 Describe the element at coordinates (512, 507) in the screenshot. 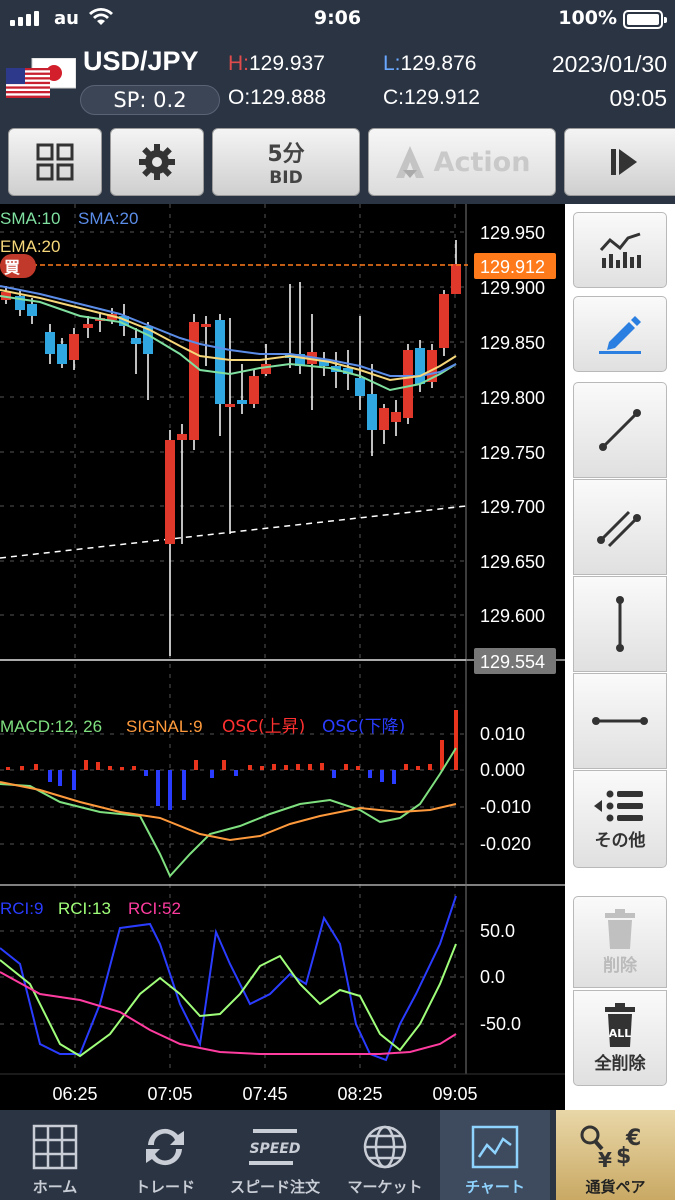

I see `price-tick-label: 129.700` at that location.